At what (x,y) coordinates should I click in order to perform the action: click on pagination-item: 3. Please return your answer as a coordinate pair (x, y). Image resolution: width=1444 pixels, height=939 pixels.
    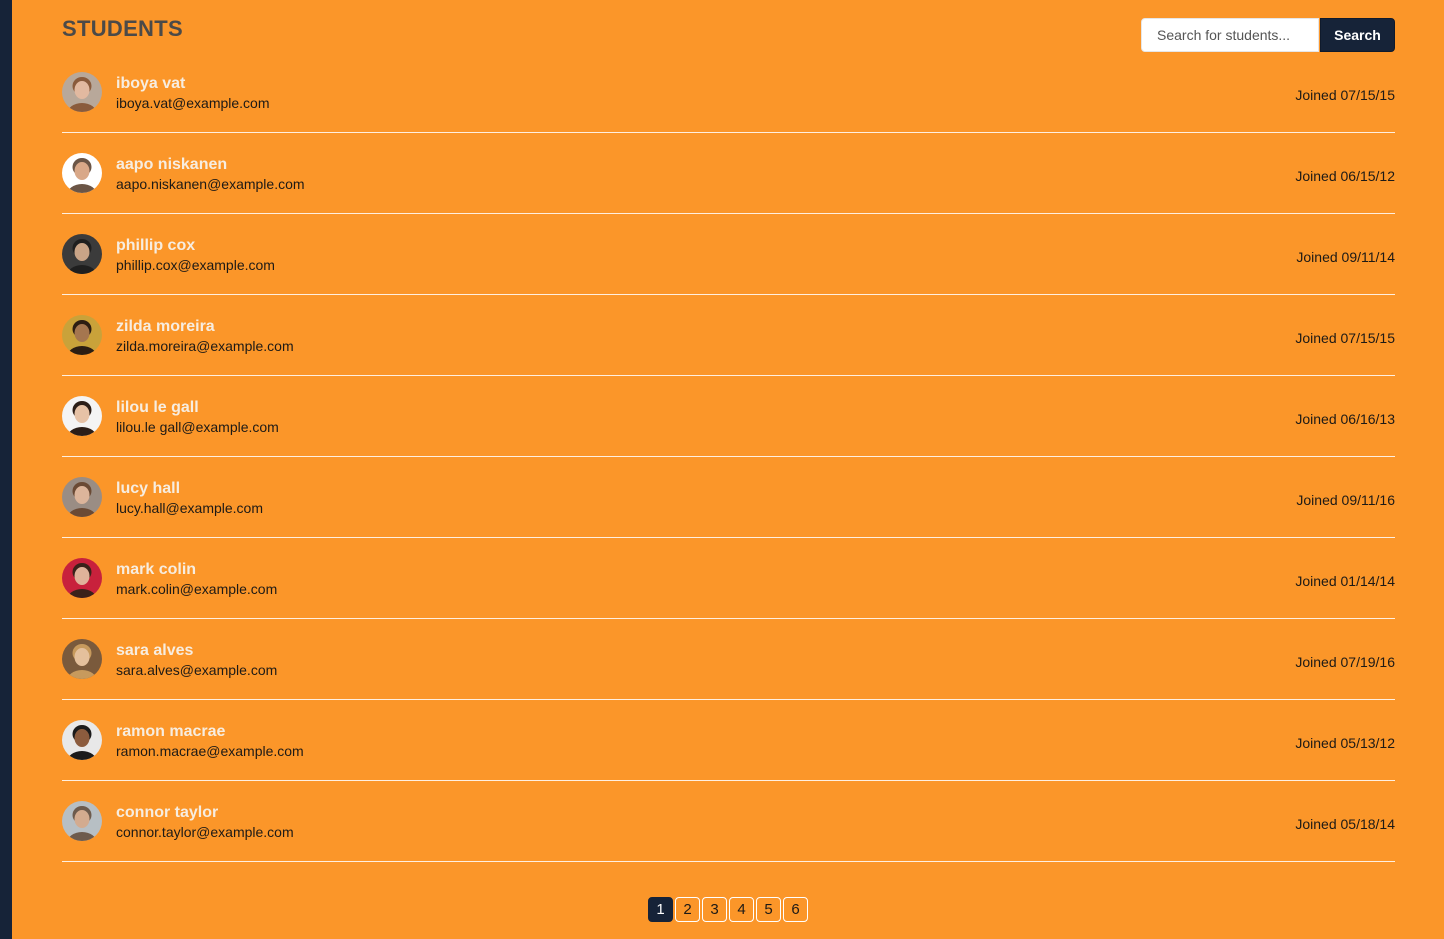
    Looking at the image, I should click on (715, 909).